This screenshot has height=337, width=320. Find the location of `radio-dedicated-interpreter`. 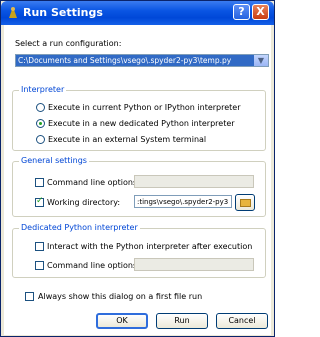

radio-dedicated-interpreter is located at coordinates (40, 123).